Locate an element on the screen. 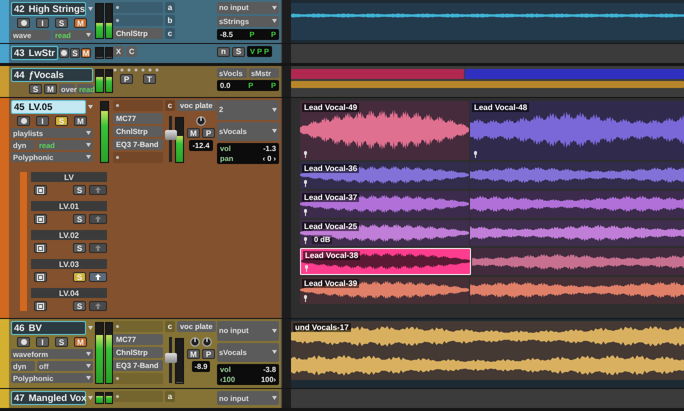 This screenshot has height=411, width=684. track-name-field: 46 BV is located at coordinates (48, 328).